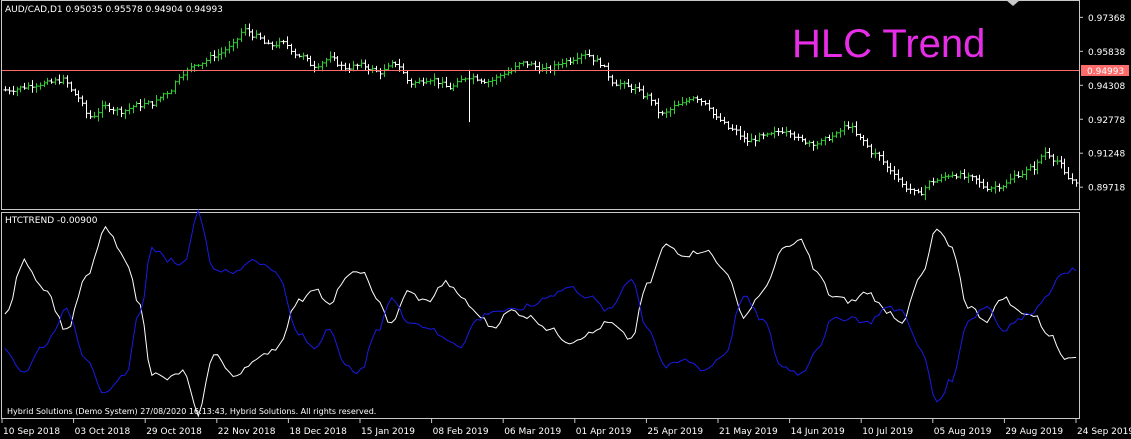 This screenshot has height=439, width=1131. What do you see at coordinates (247, 432) in the screenshot?
I see `time-axis-label: 22 Nov 2018` at bounding box center [247, 432].